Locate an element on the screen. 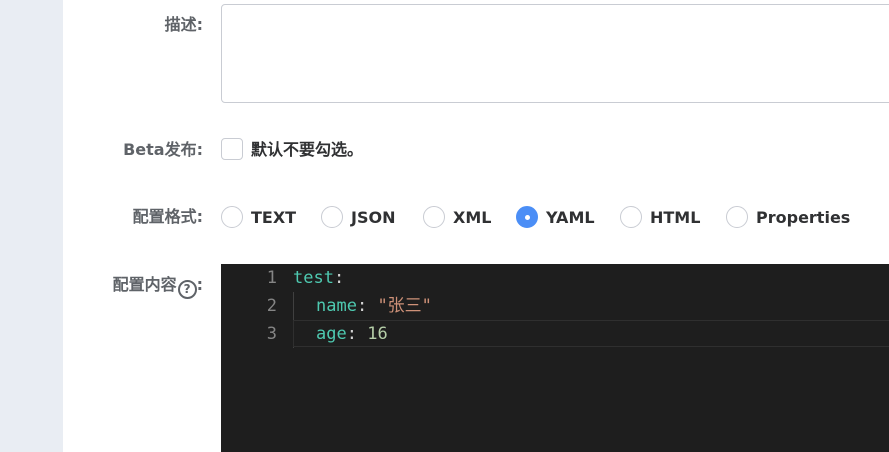  format-label: 配置格式: is located at coordinates (167, 216).